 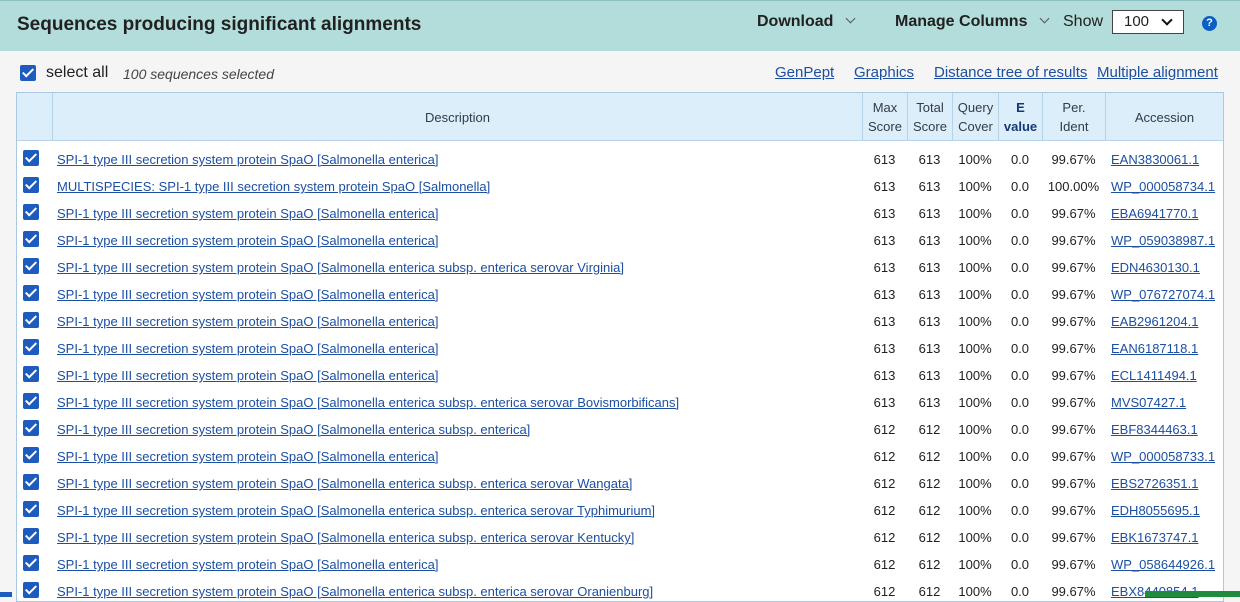 What do you see at coordinates (1154, 321) in the screenshot?
I see `accession-link: EAB2961204.1` at bounding box center [1154, 321].